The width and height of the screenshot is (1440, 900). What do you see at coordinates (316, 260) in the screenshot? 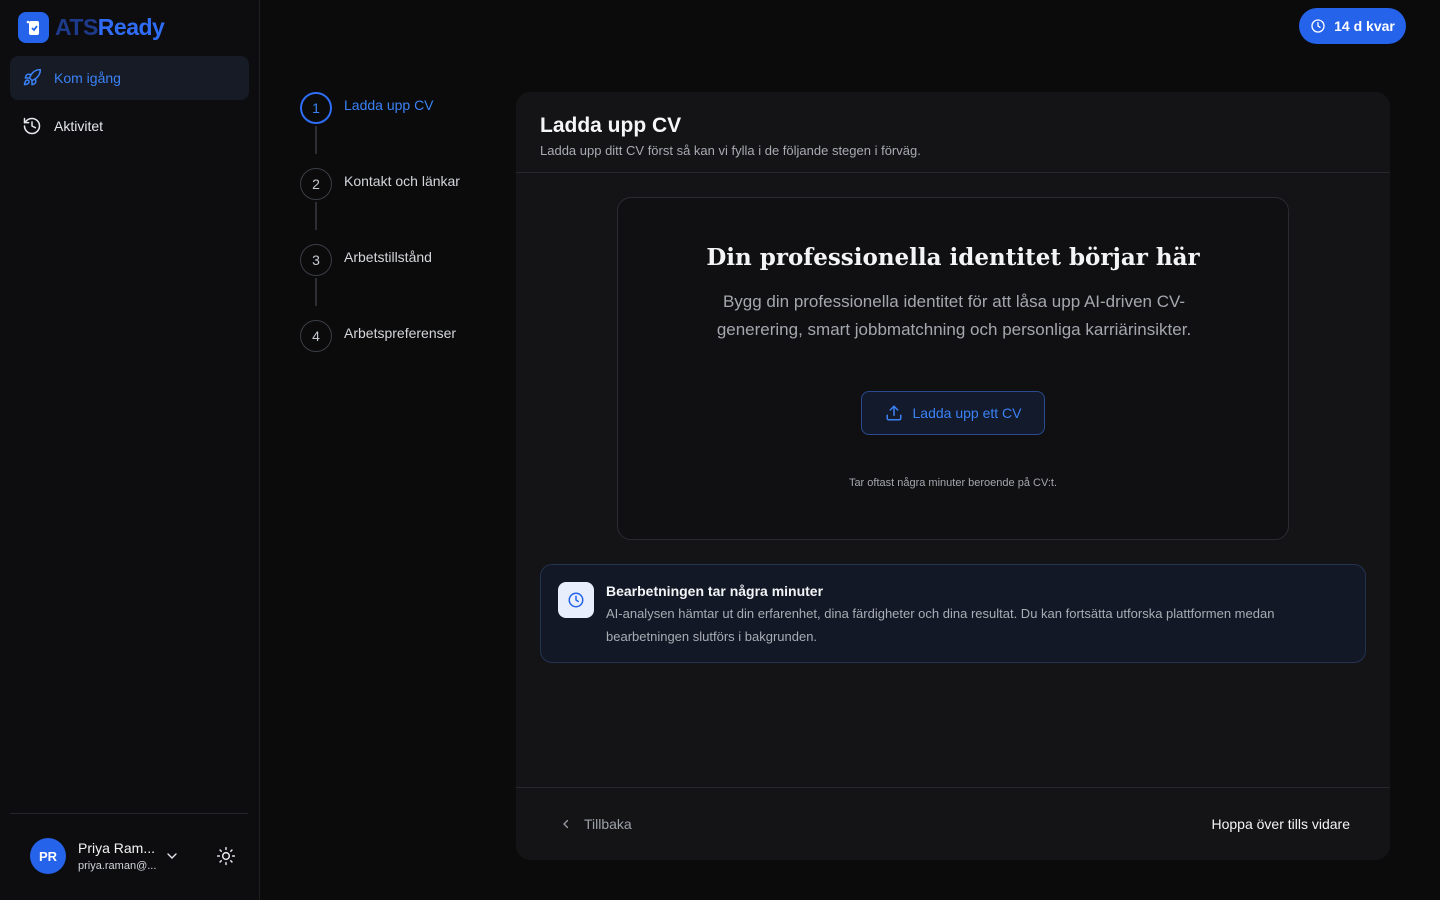
I see `step-number: 3` at bounding box center [316, 260].